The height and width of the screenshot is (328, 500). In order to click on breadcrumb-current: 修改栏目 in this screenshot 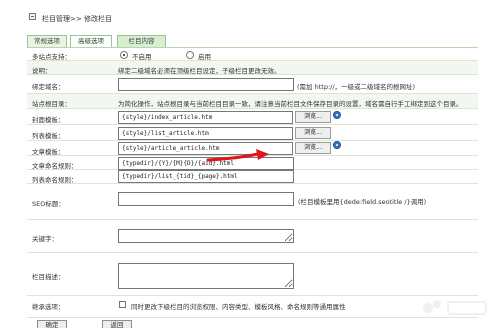, I will do `click(97, 19)`.